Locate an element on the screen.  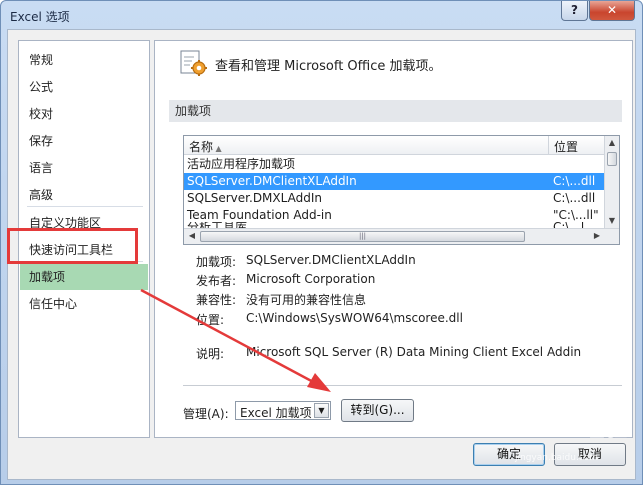
list-group-header: 活动应用程序加载项 is located at coordinates (241, 164).